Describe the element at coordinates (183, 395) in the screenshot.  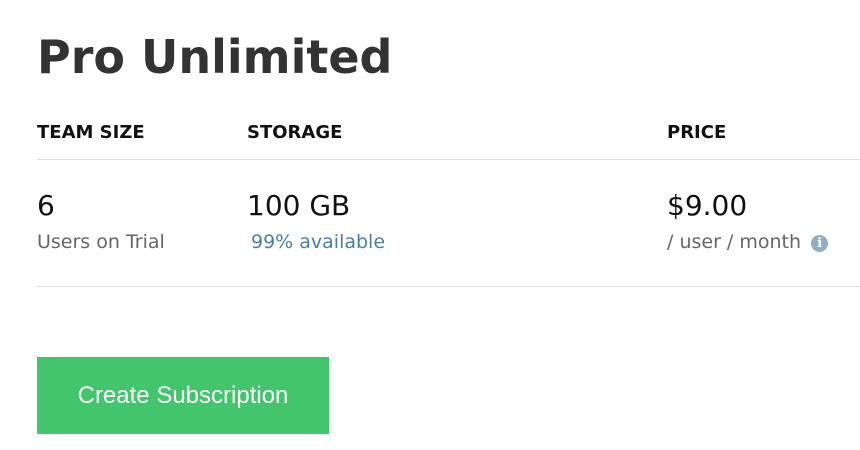
I see `create-subscription-button: Create Subscription` at that location.